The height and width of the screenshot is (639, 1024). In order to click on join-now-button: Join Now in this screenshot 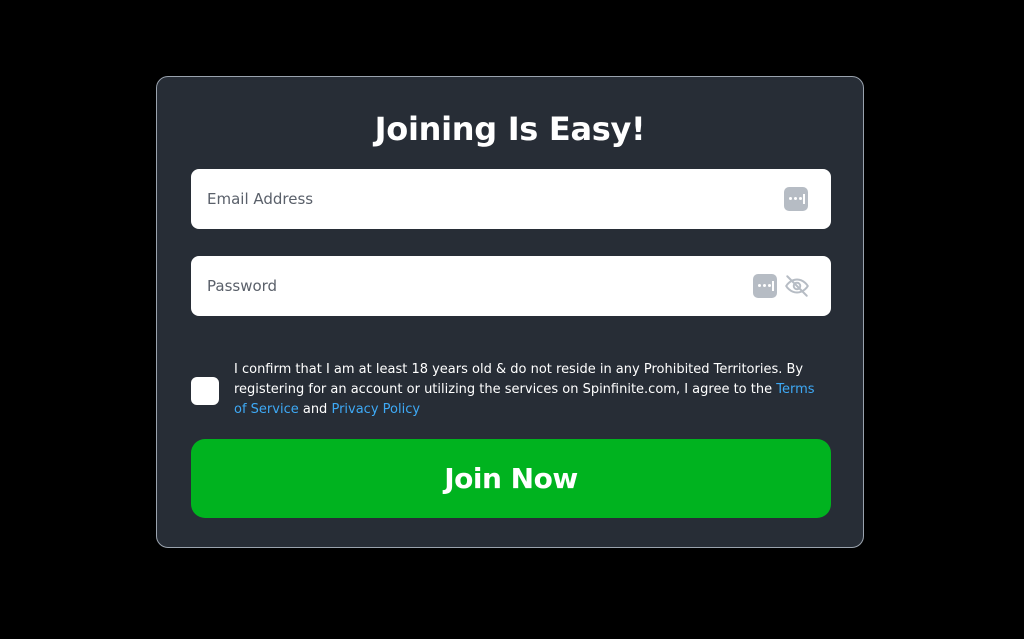, I will do `click(511, 478)`.